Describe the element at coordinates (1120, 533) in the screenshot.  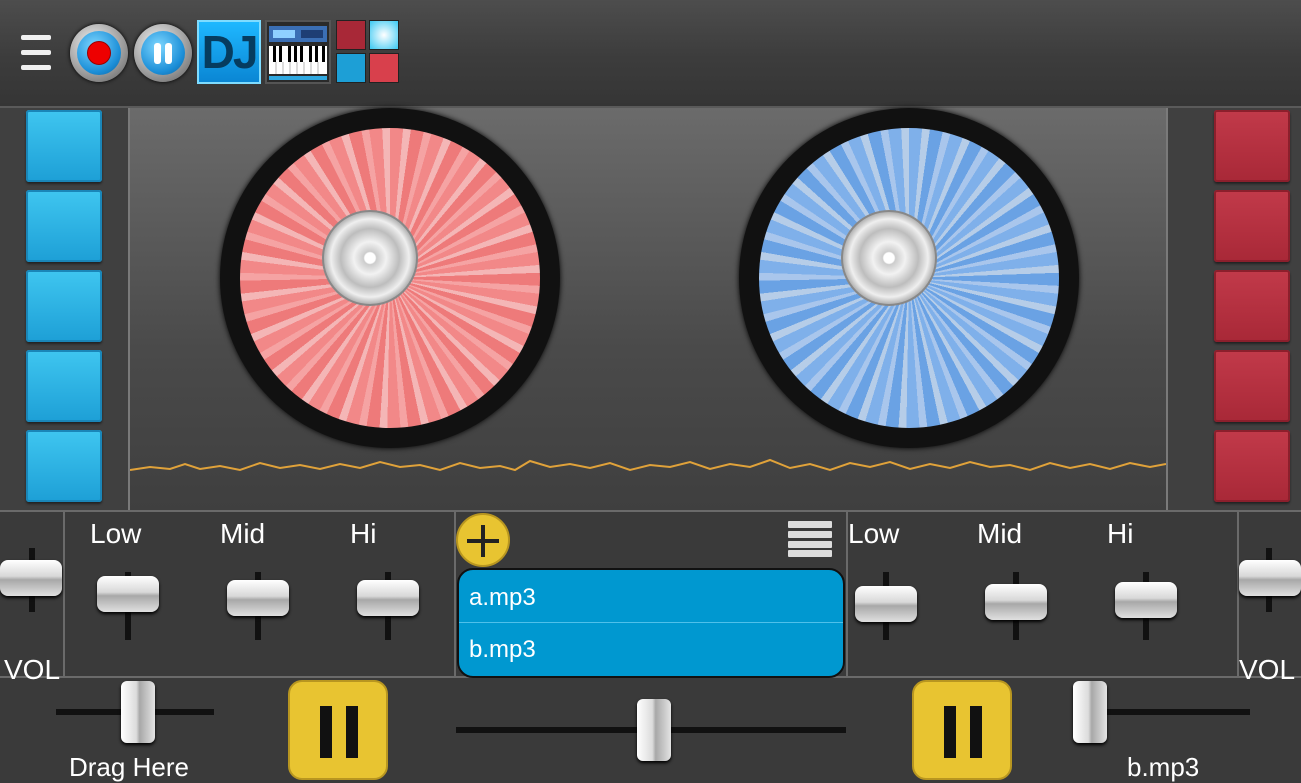
I see `right-hi-label: Hi` at that location.